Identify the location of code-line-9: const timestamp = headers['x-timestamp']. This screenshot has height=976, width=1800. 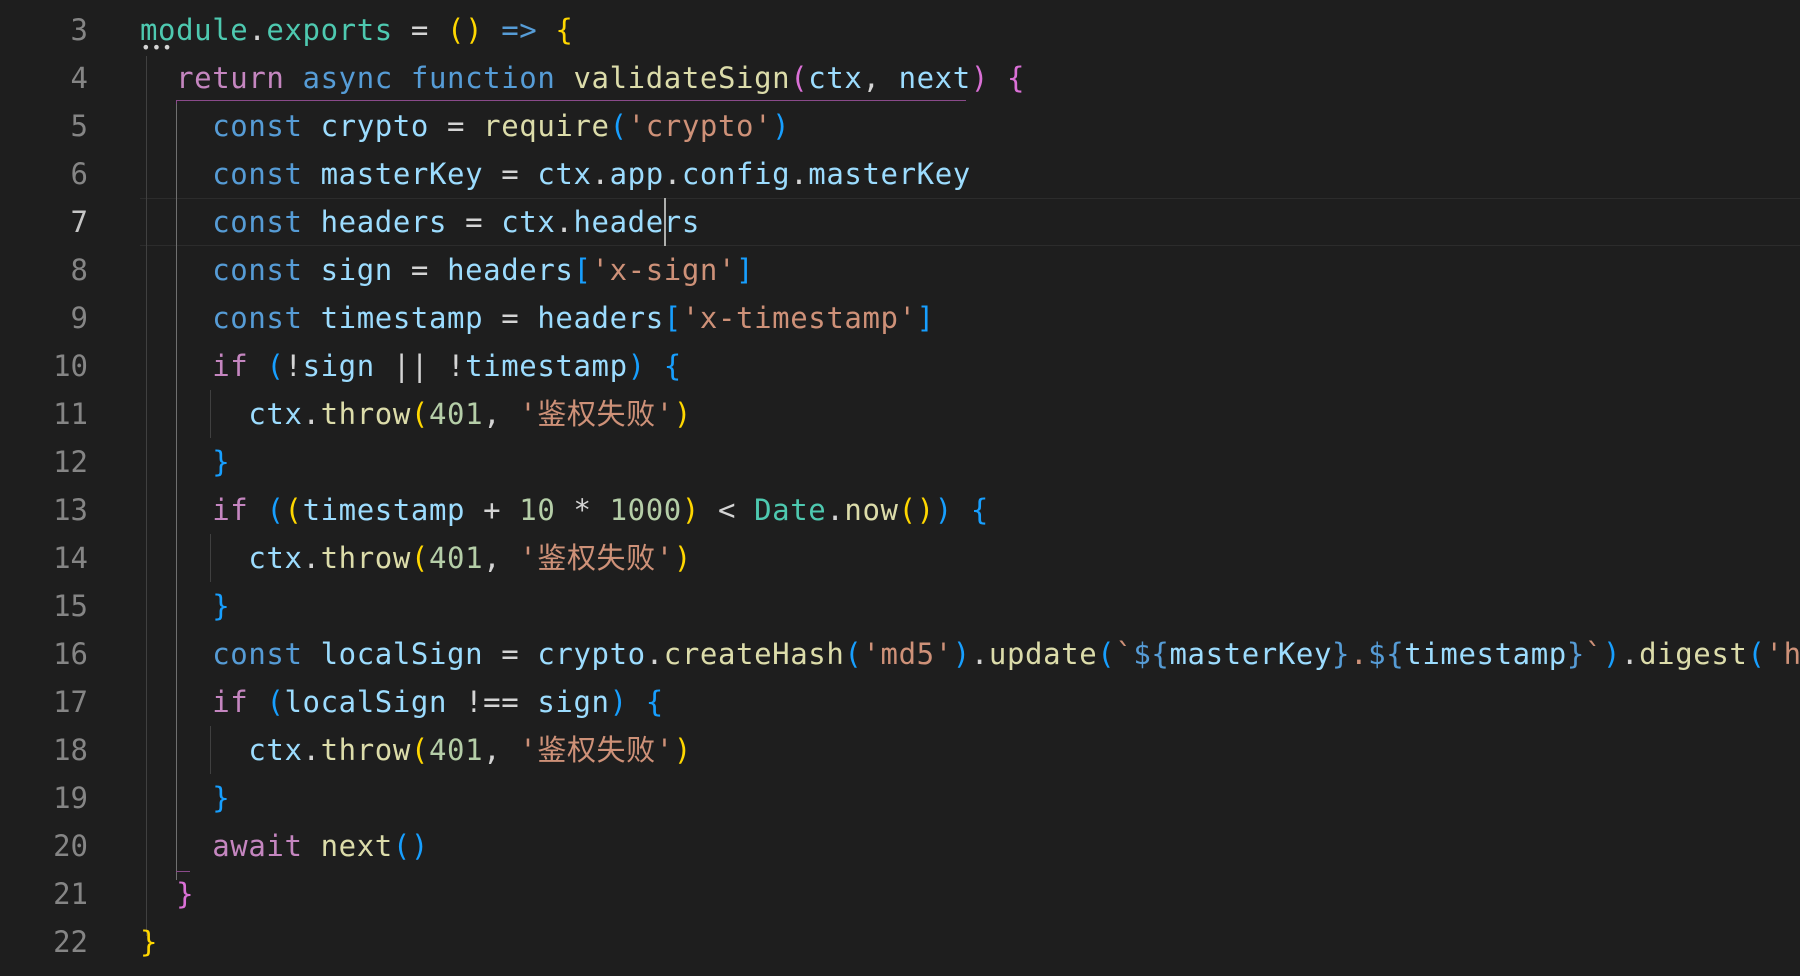
(537, 318).